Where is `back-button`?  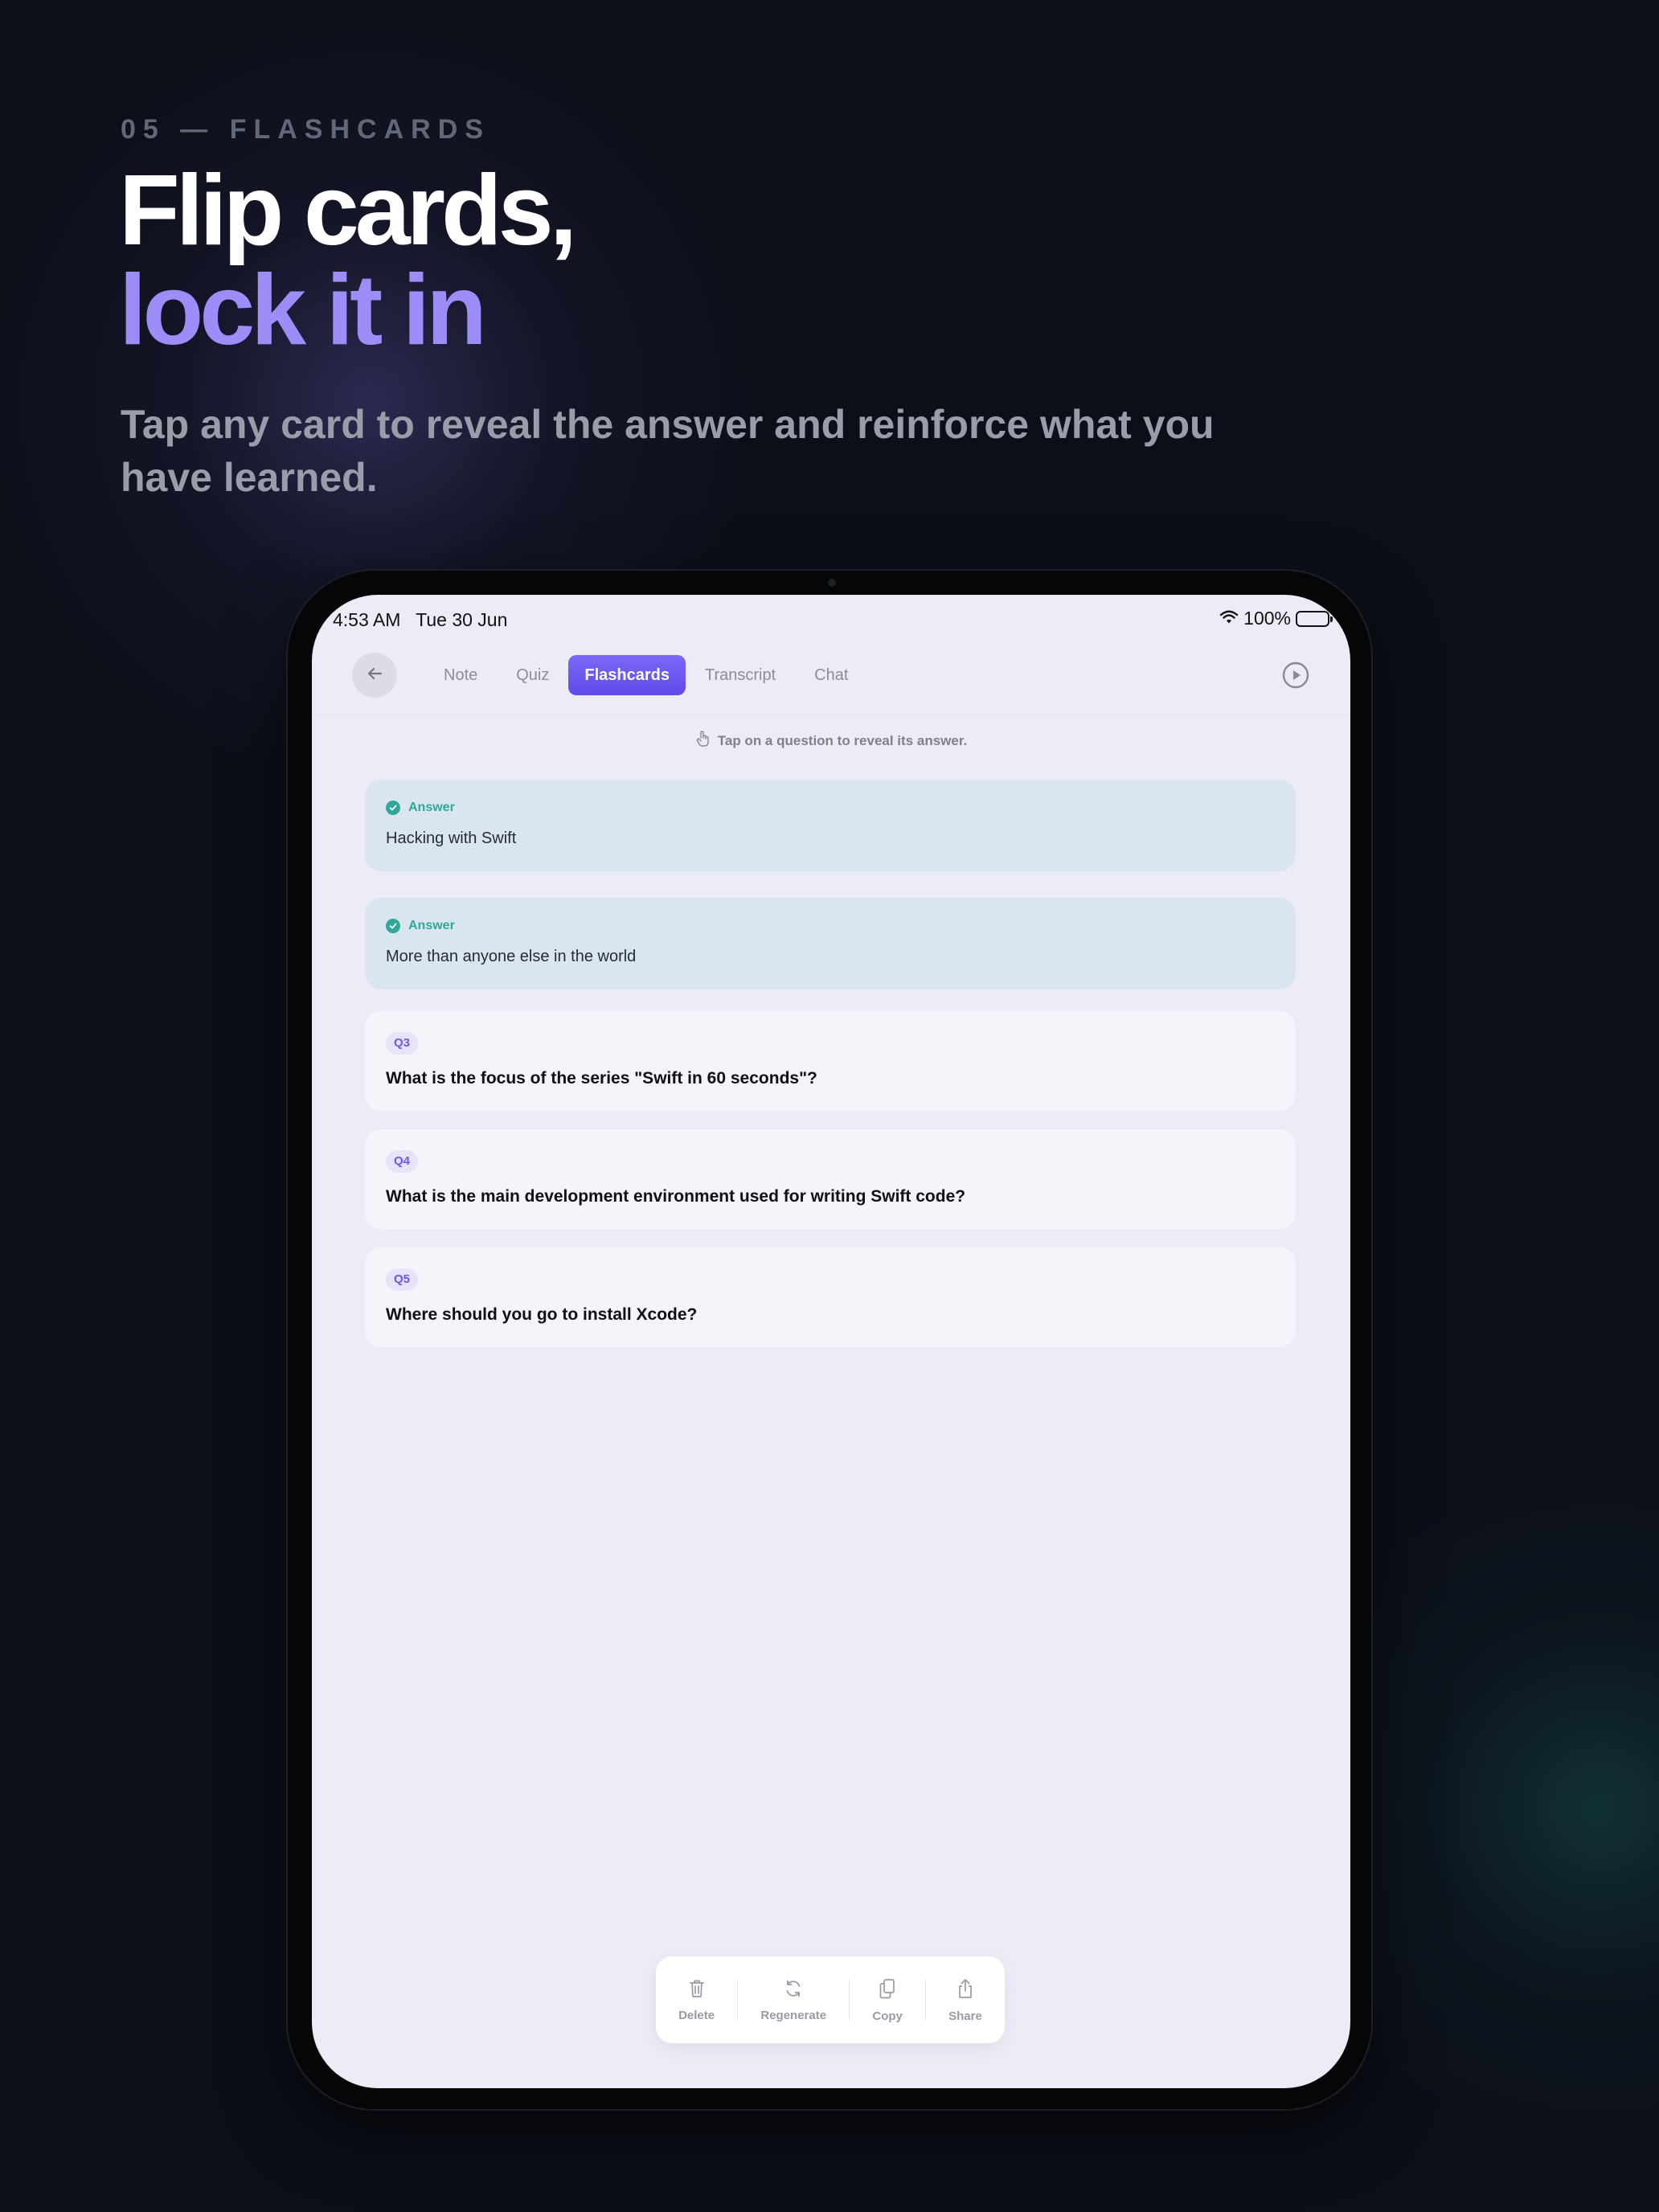
back-button is located at coordinates (374, 675).